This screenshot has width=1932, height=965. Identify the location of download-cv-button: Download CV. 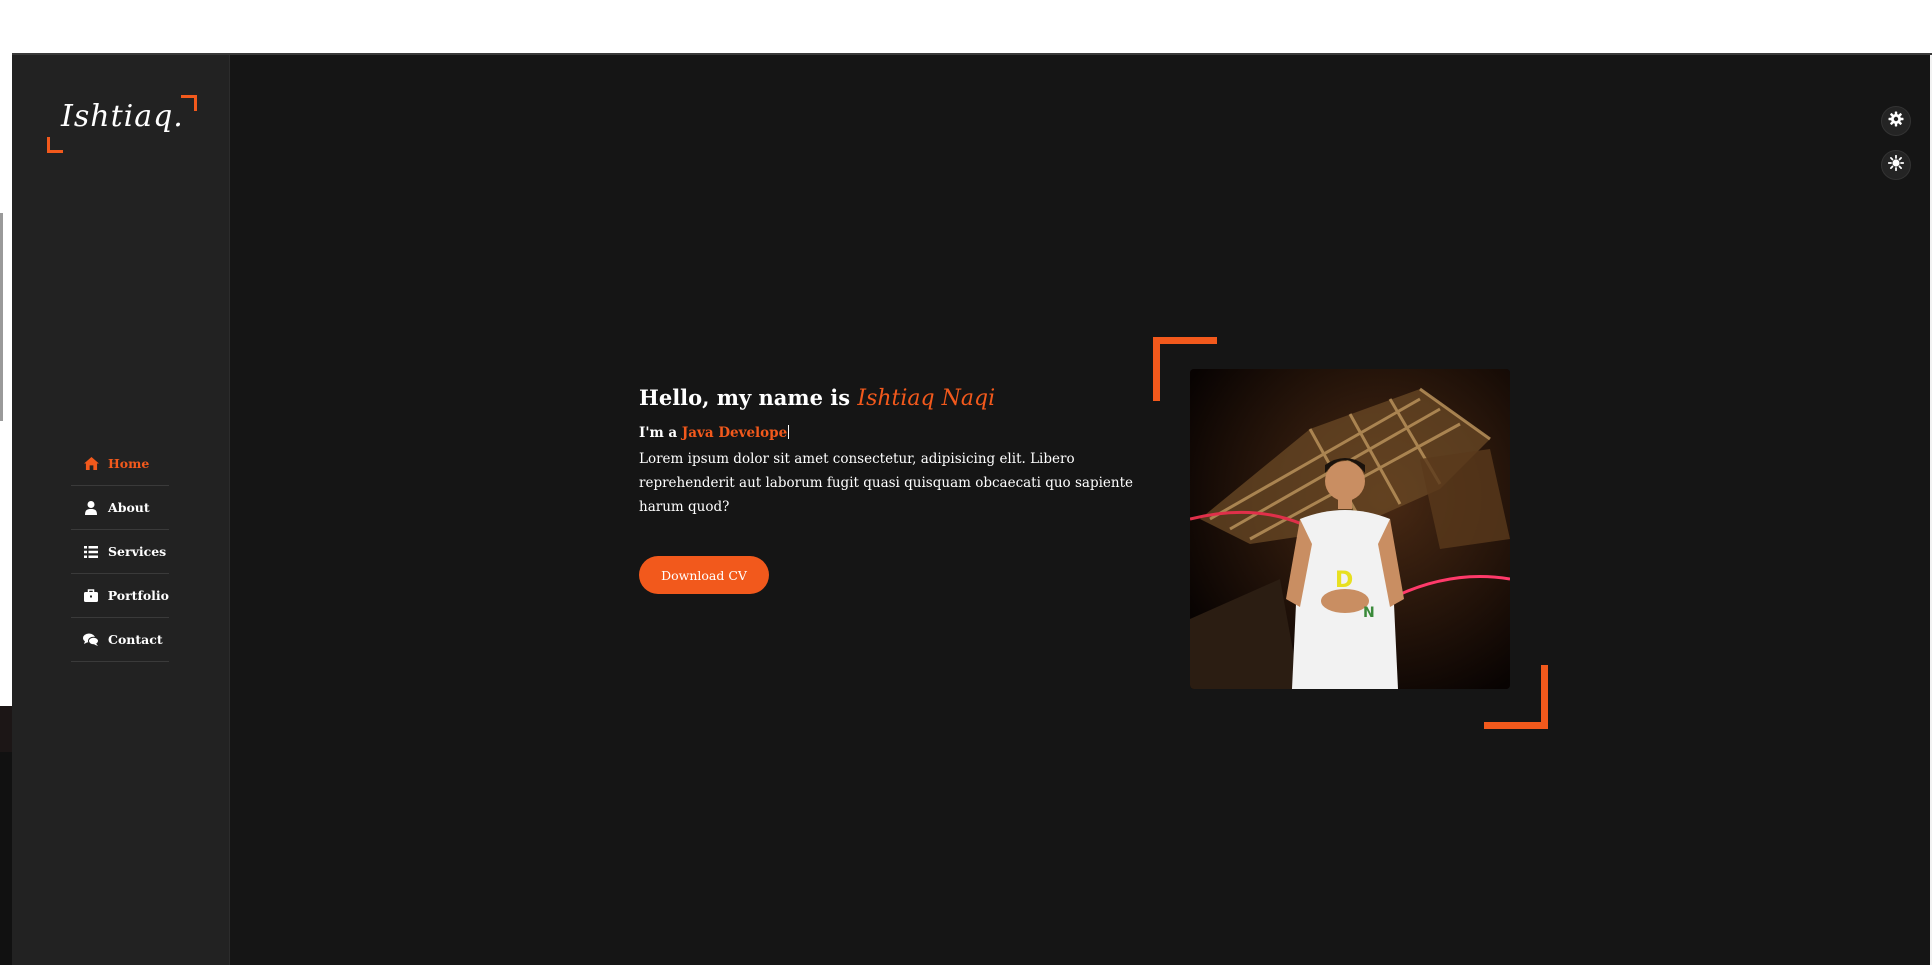
(704, 575).